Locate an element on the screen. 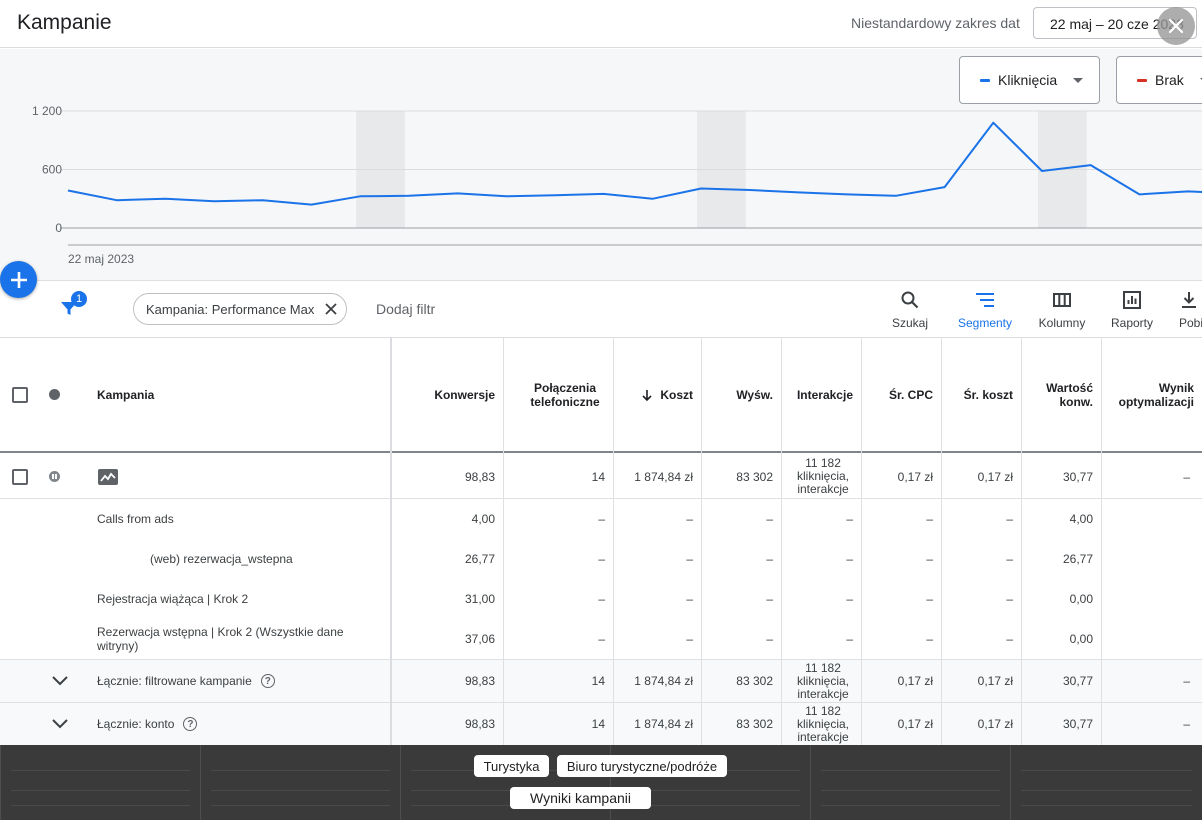  add-button is located at coordinates (18, 279).